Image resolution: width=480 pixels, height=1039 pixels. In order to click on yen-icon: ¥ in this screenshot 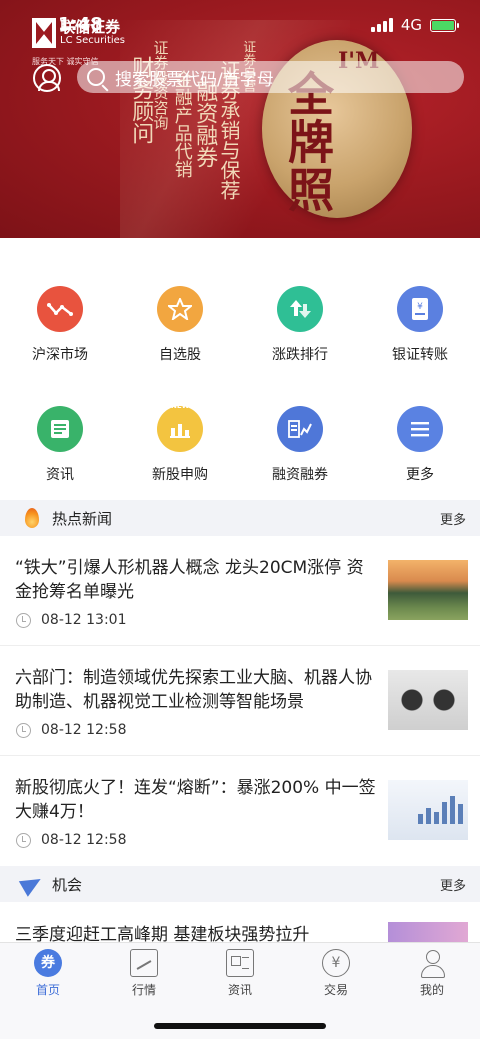, I will do `click(336, 963)`.